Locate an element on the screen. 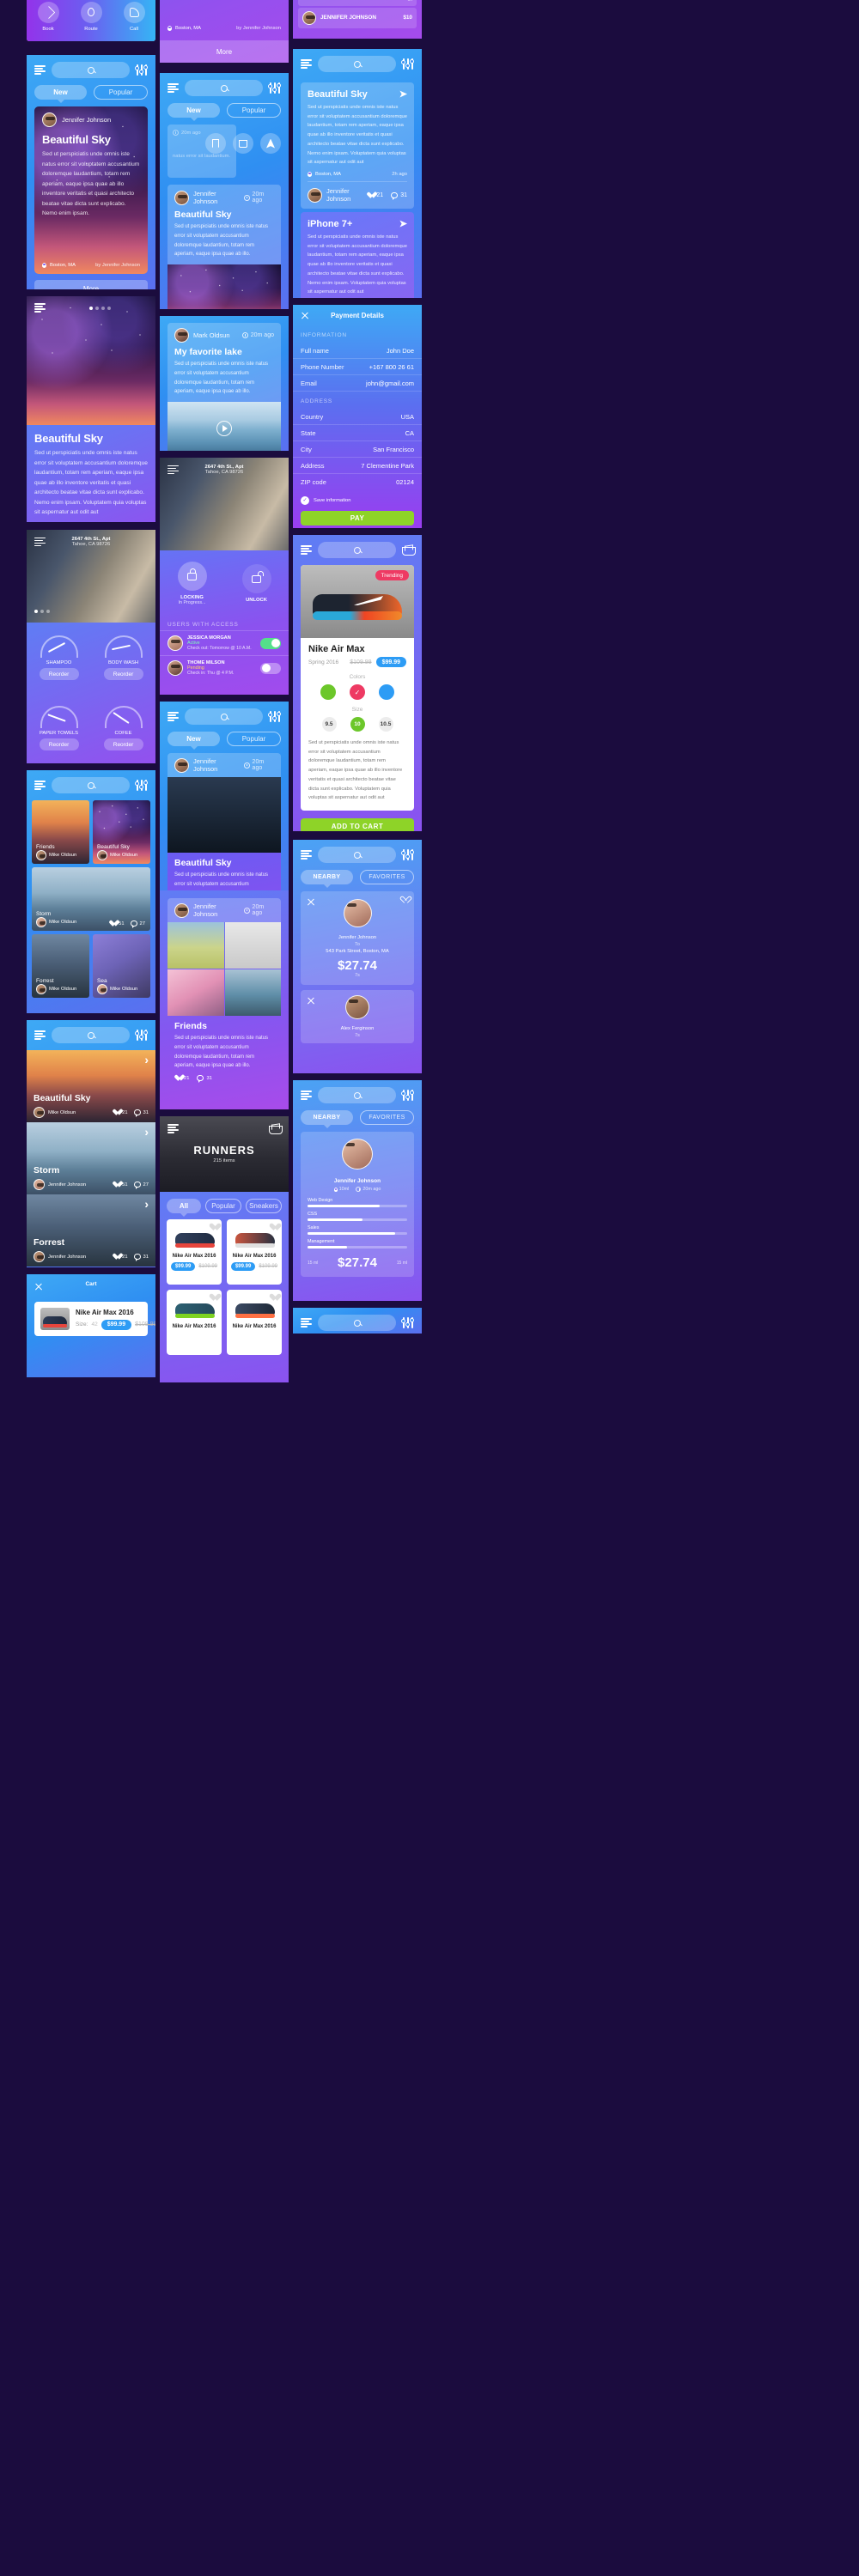 Image resolution: width=859 pixels, height=2576 pixels. product-card: Nike Air Max 2016 is located at coordinates (195, 1323).